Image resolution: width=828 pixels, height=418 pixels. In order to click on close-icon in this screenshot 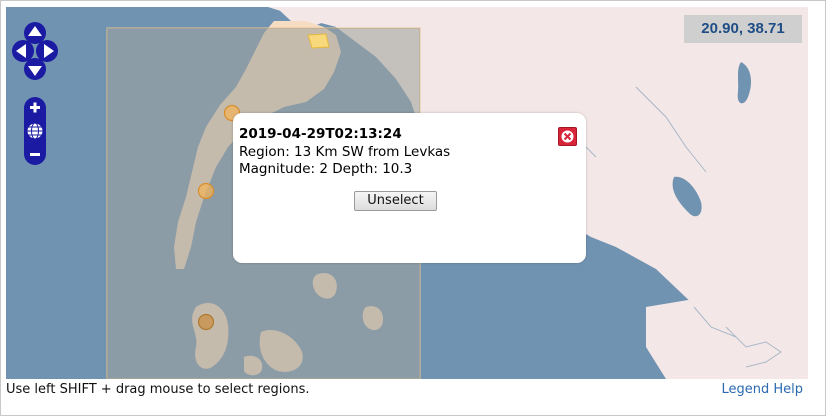, I will do `click(567, 136)`.